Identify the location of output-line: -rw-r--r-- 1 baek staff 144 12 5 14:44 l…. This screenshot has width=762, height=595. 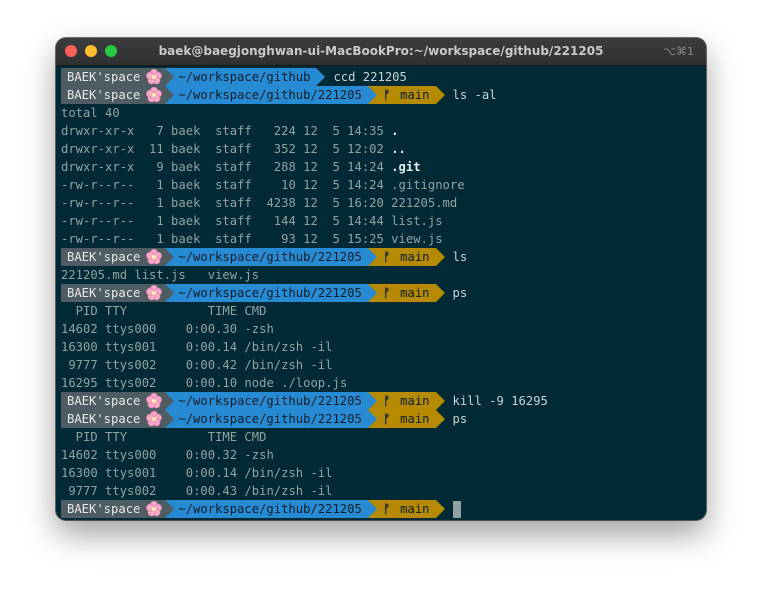
(383, 221).